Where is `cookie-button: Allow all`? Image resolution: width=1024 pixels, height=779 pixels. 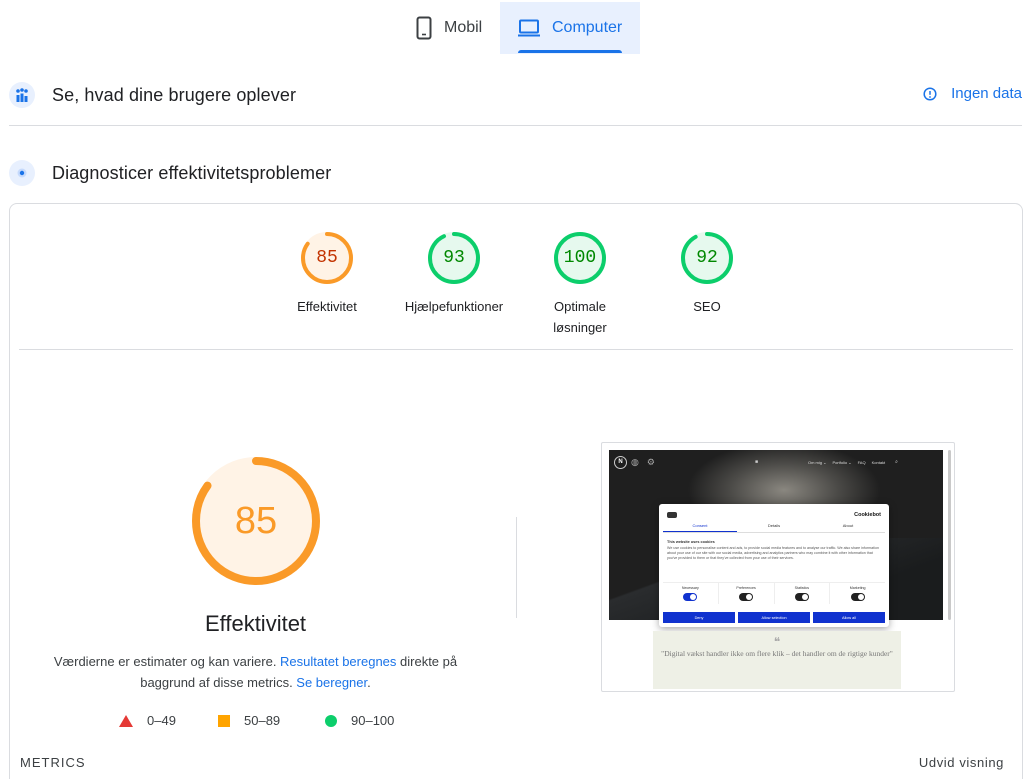 cookie-button: Allow all is located at coordinates (849, 617).